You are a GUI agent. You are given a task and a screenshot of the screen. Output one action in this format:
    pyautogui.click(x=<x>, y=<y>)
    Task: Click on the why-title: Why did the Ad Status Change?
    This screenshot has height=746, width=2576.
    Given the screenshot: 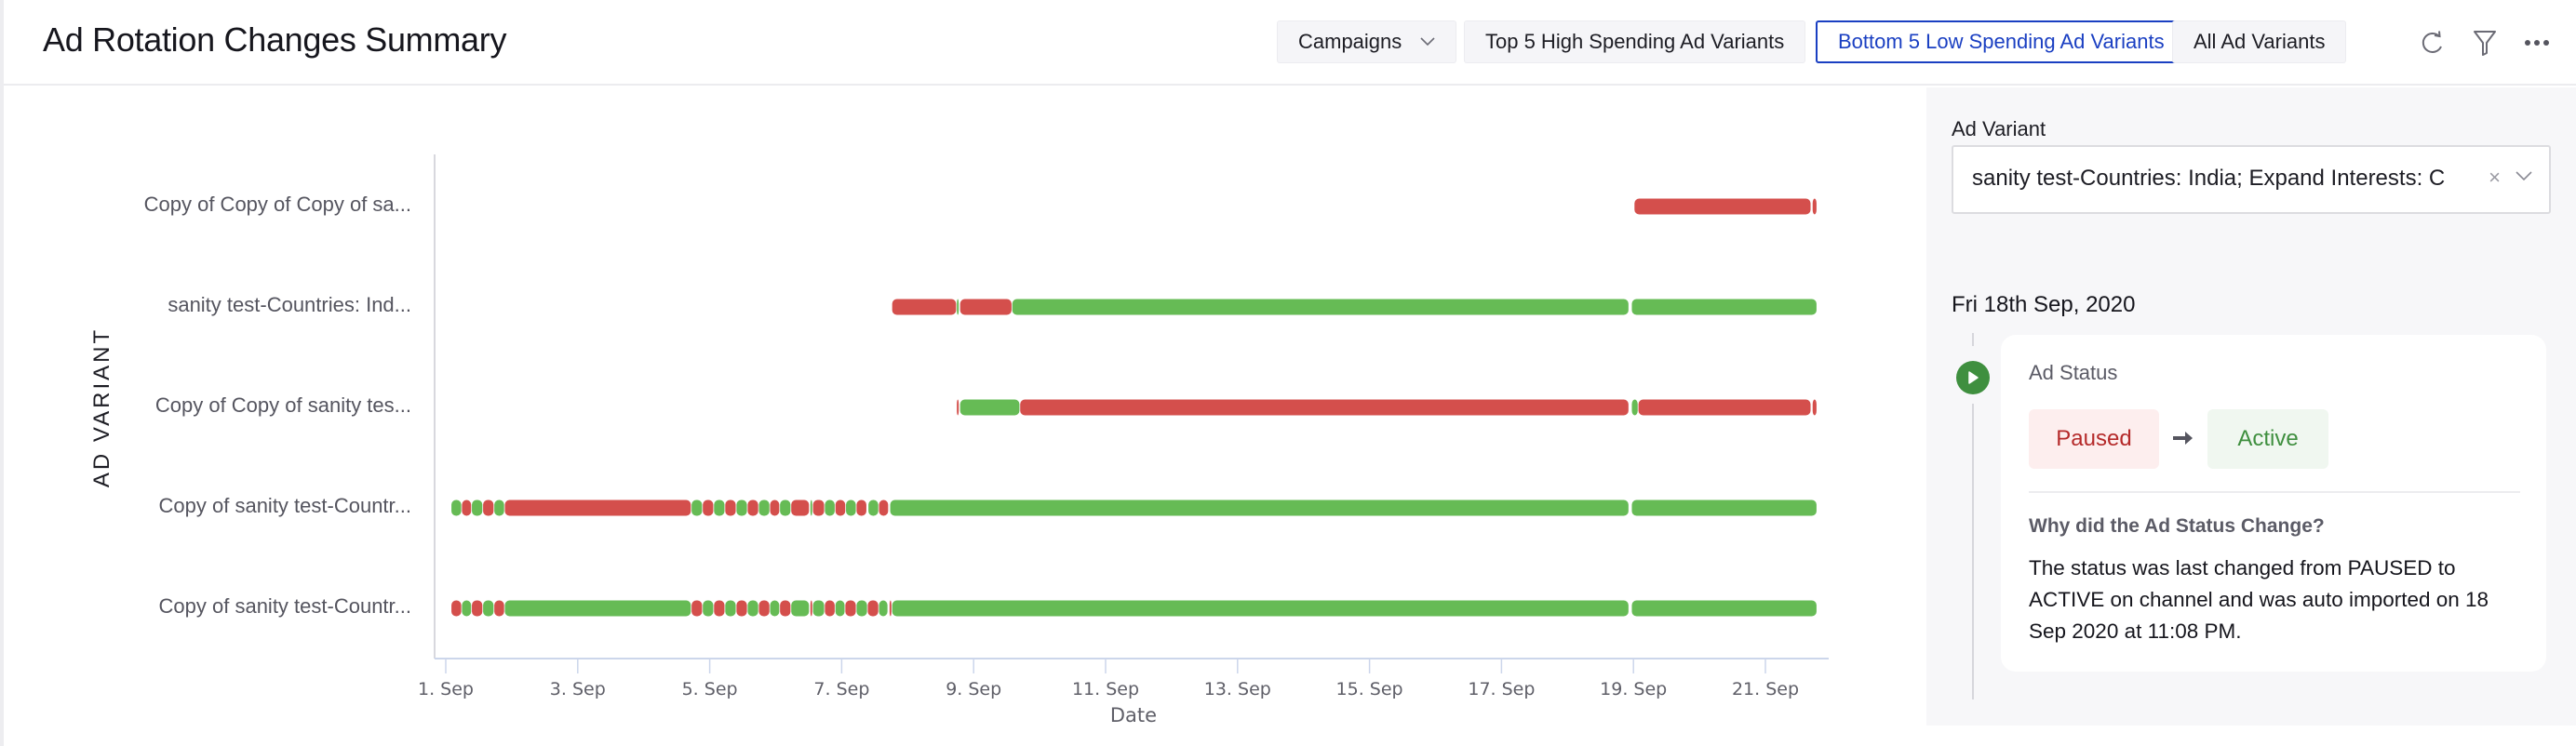 What is the action you would take?
    pyautogui.click(x=2177, y=526)
    